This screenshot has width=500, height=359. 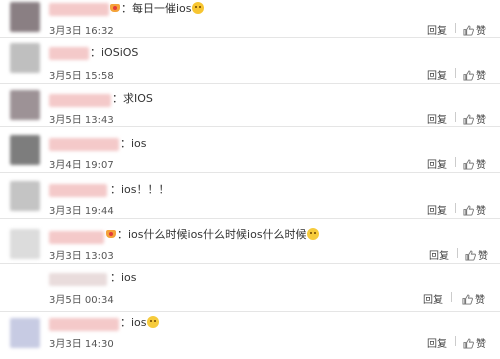 What do you see at coordinates (81, 256) in the screenshot?
I see `comment-time: 3月3日 13:03` at bounding box center [81, 256].